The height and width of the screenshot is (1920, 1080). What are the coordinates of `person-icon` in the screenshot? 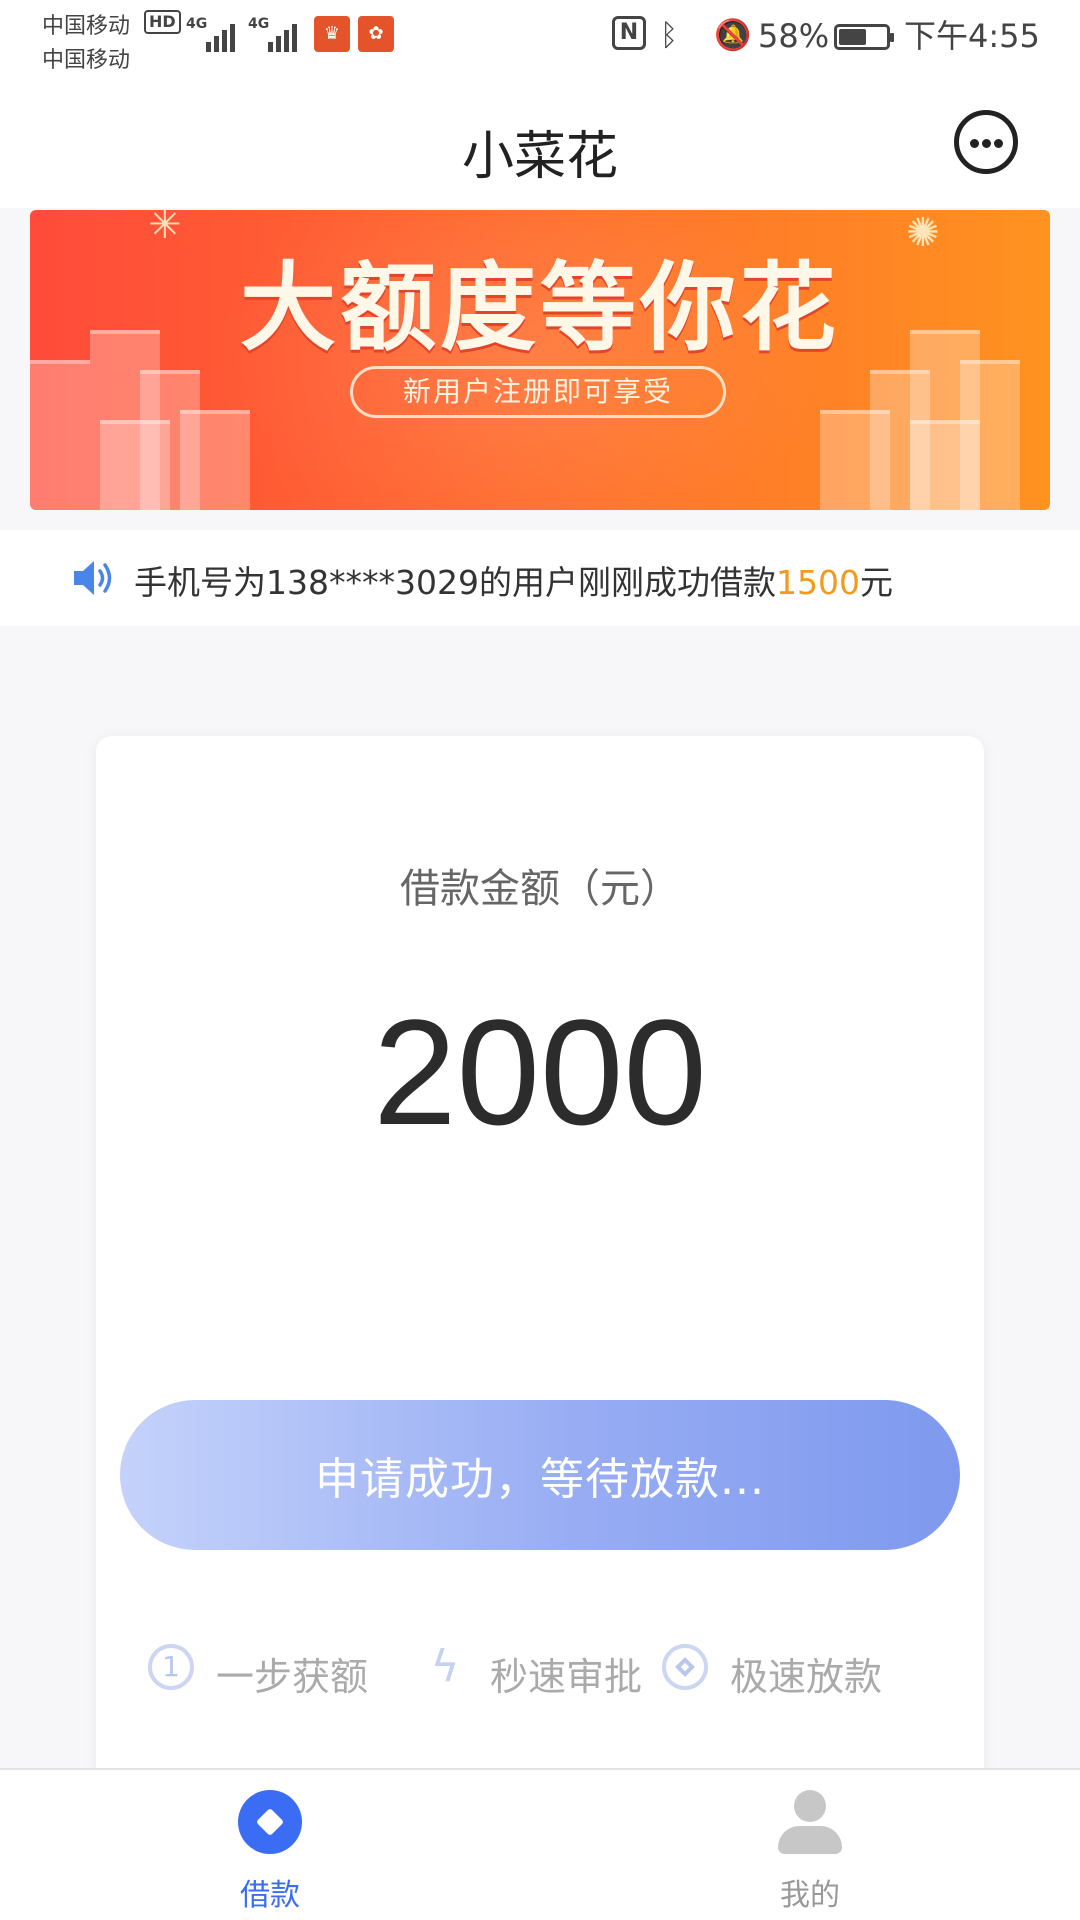 It's located at (810, 1822).